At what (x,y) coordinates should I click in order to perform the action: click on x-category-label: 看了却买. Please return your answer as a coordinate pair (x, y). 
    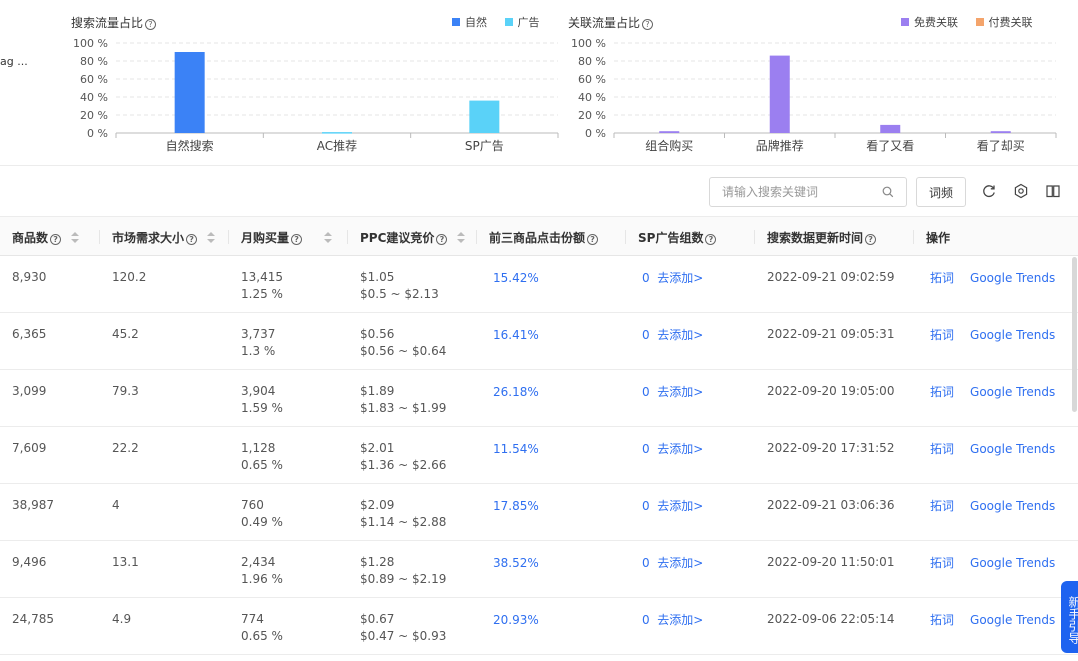
    Looking at the image, I should click on (1001, 146).